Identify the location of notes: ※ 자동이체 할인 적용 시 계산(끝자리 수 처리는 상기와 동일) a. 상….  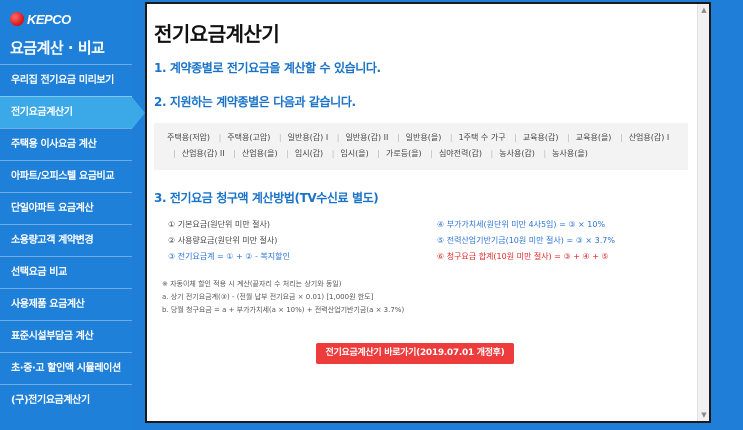
(421, 297).